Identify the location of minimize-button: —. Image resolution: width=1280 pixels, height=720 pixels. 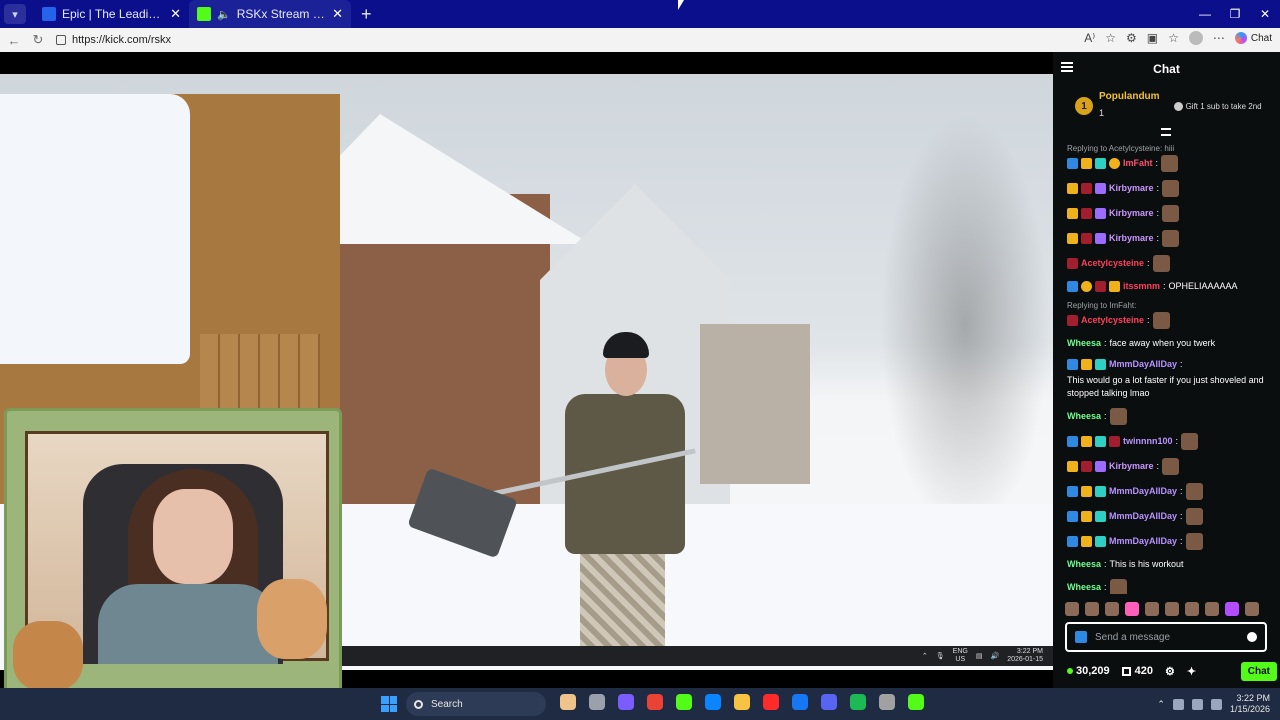
(1205, 14).